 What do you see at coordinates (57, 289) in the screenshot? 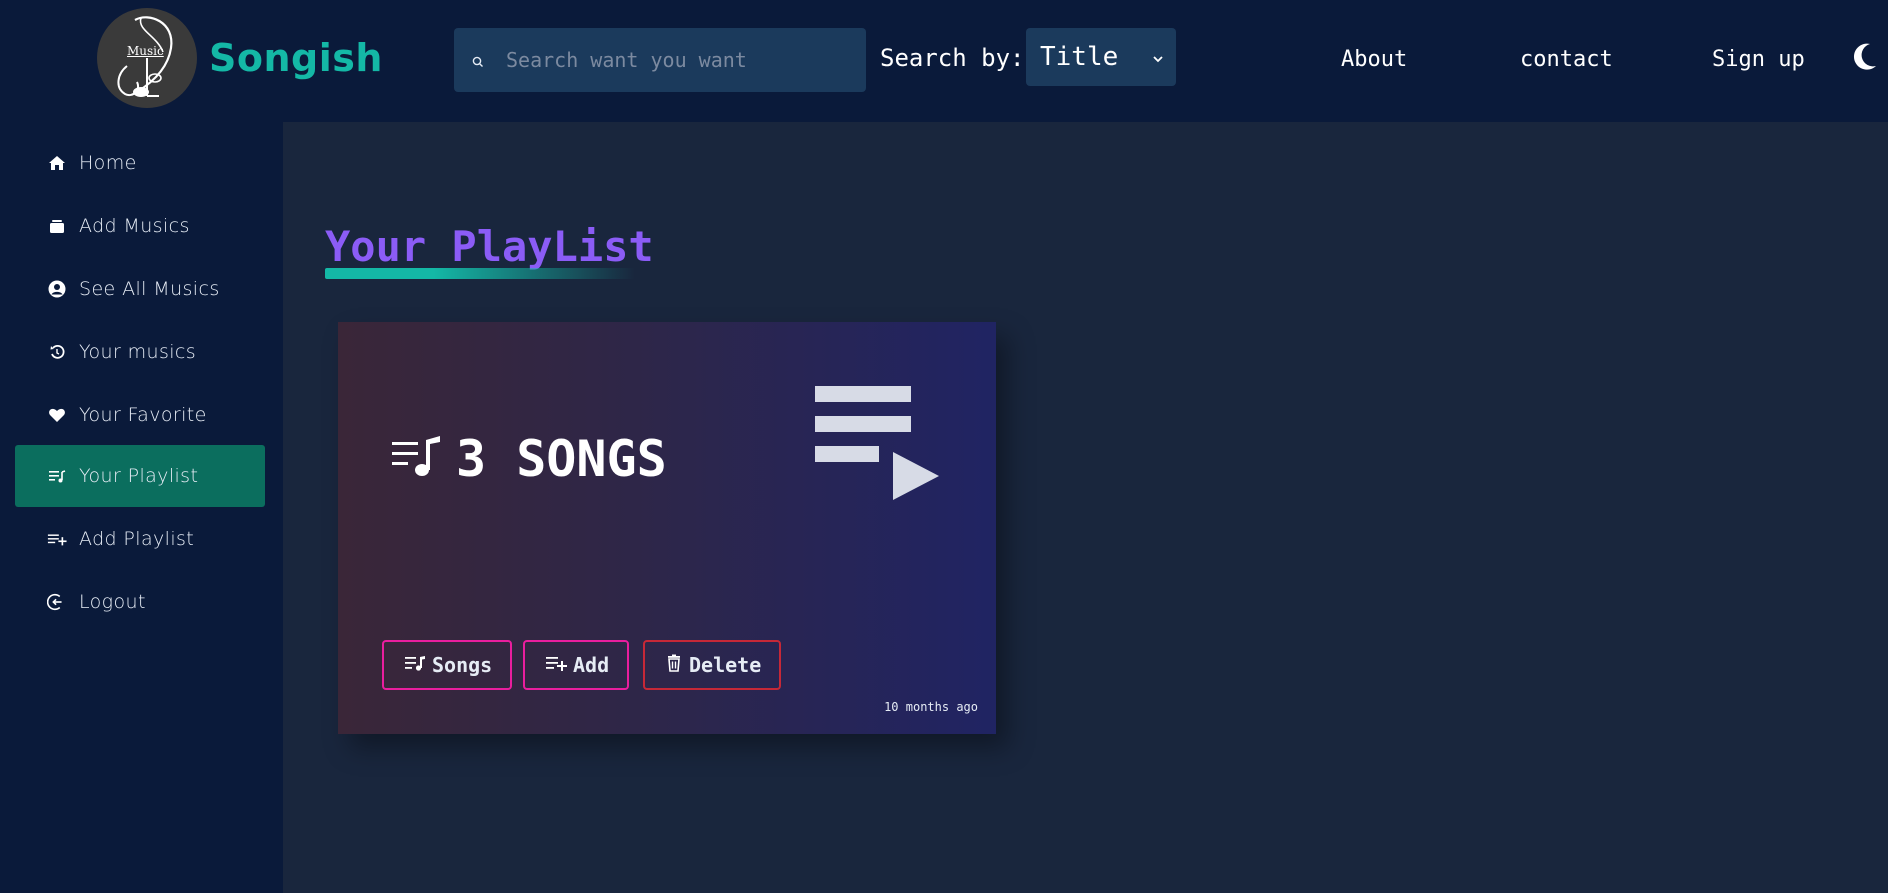
I see `user-circle-icon` at bounding box center [57, 289].